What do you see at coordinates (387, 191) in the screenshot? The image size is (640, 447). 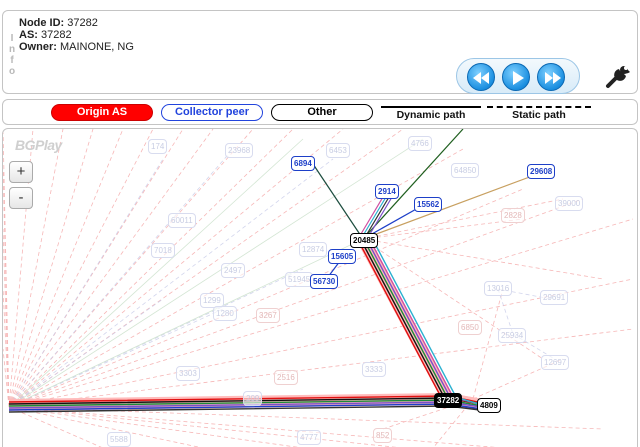 I see `graph-node-collector: 2914` at bounding box center [387, 191].